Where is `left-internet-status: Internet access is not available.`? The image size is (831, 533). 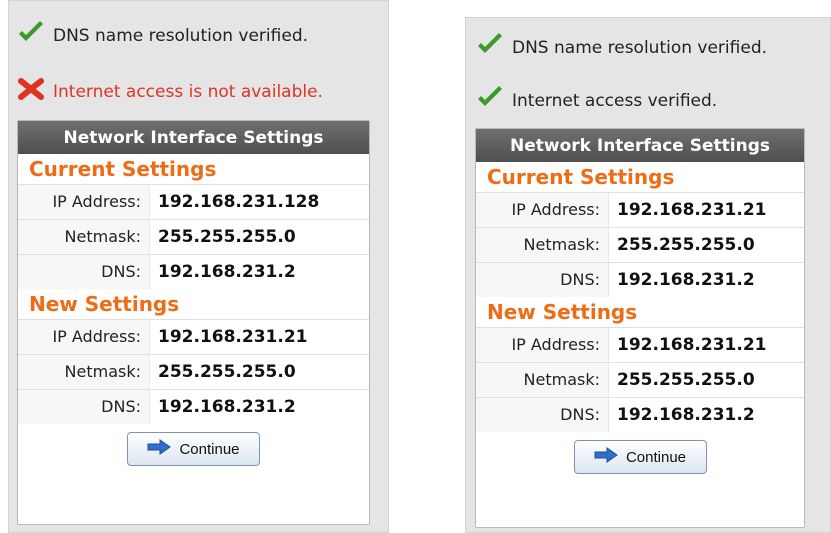
left-internet-status: Internet access is not available. is located at coordinates (170, 91).